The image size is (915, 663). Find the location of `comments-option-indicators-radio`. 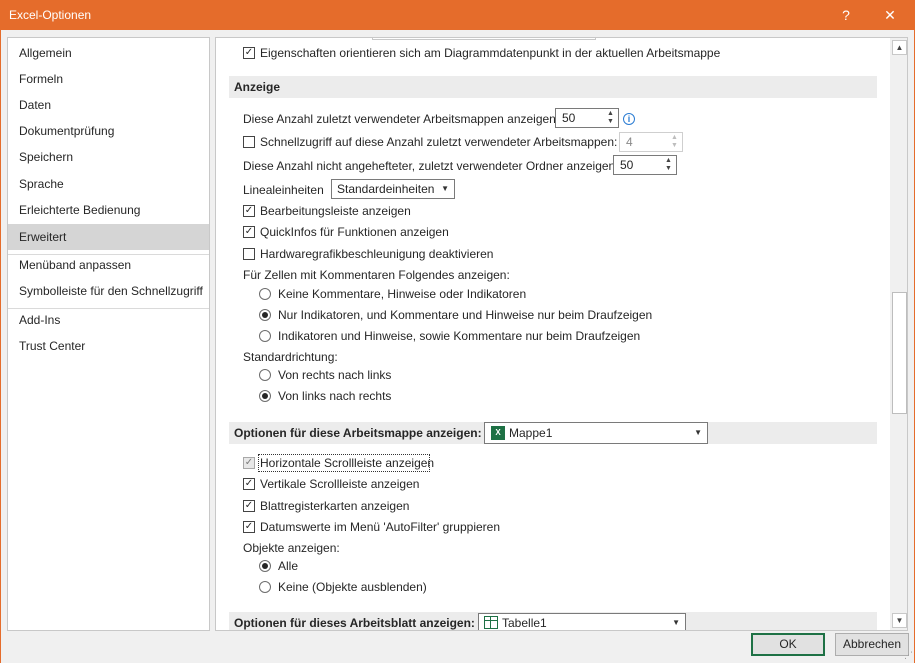

comments-option-indicators-radio is located at coordinates (265, 315).